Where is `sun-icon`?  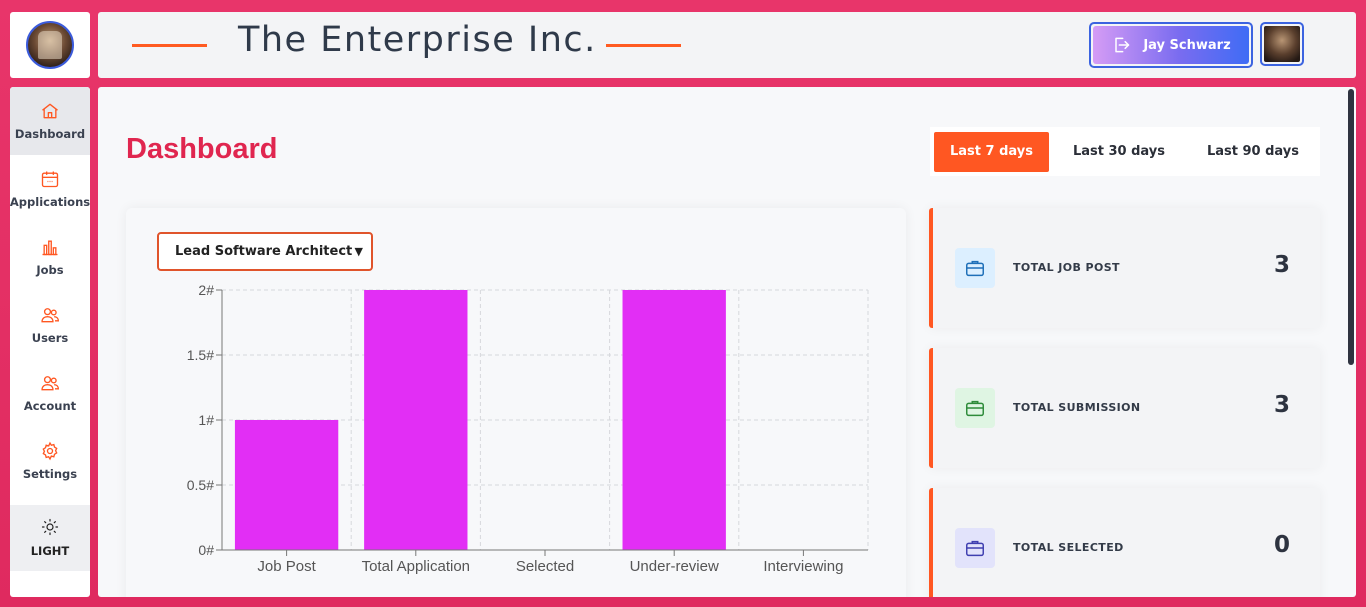 sun-icon is located at coordinates (50, 527).